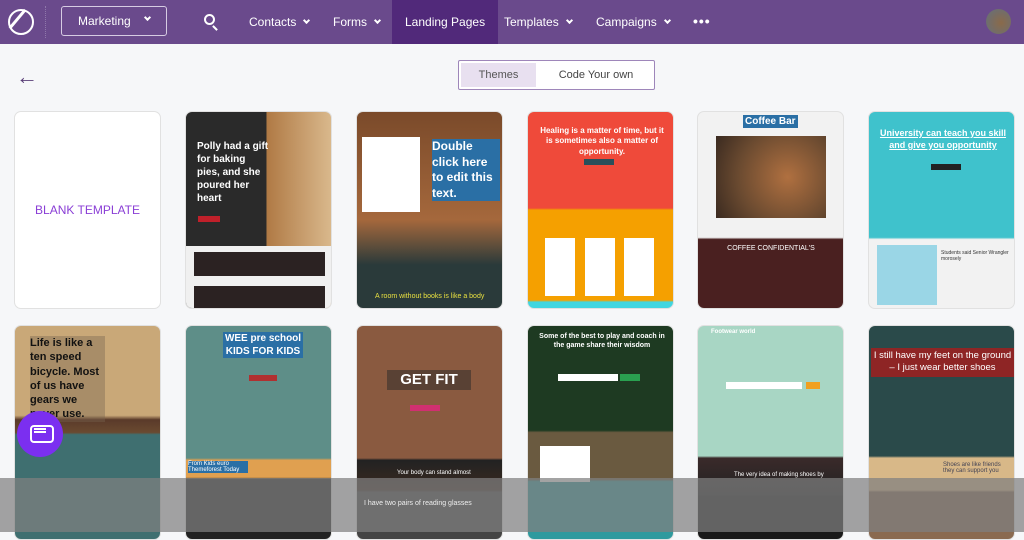 The width and height of the screenshot is (1024, 540). I want to click on card-title: WEE pre school KIDS FOR KIDS, so click(263, 345).